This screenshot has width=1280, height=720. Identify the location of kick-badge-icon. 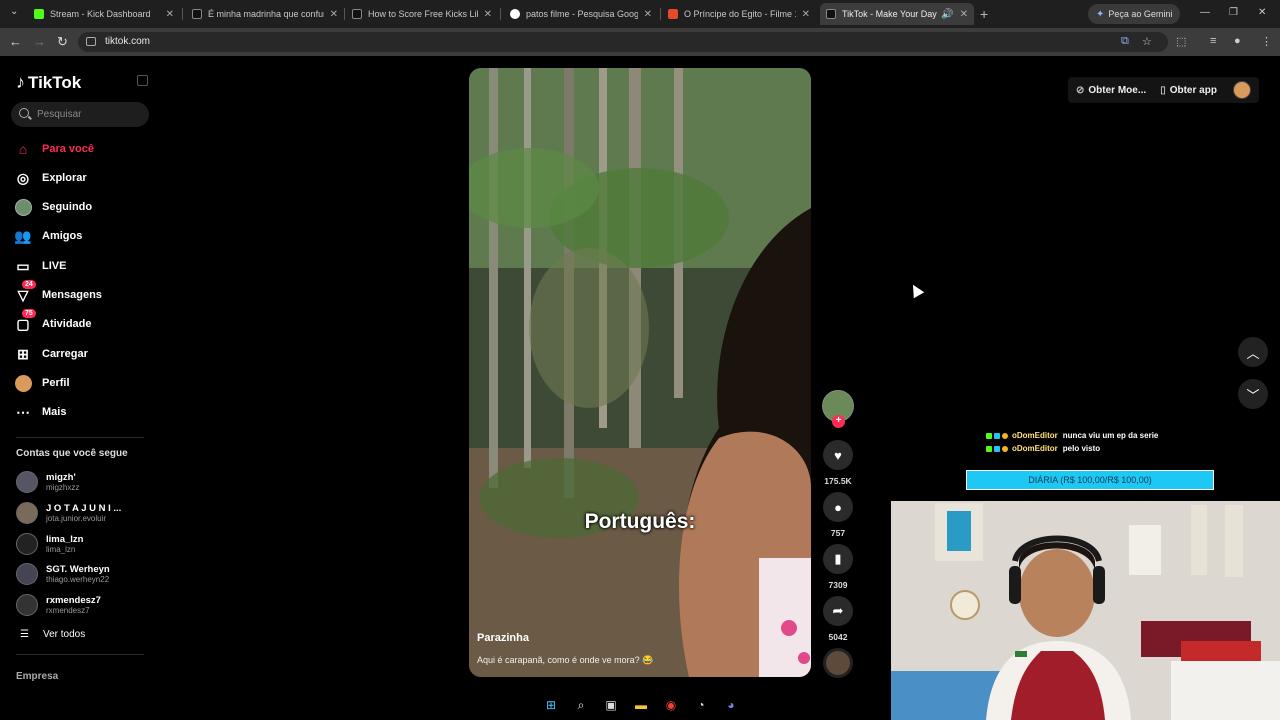
(989, 448).